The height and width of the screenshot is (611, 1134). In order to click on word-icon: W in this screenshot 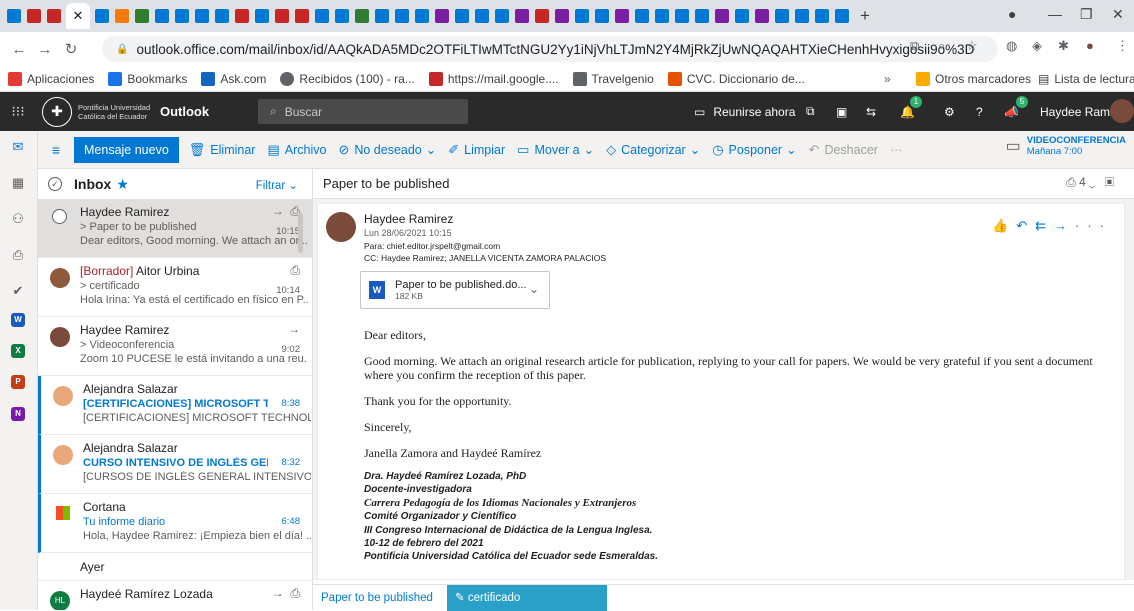, I will do `click(18, 320)`.